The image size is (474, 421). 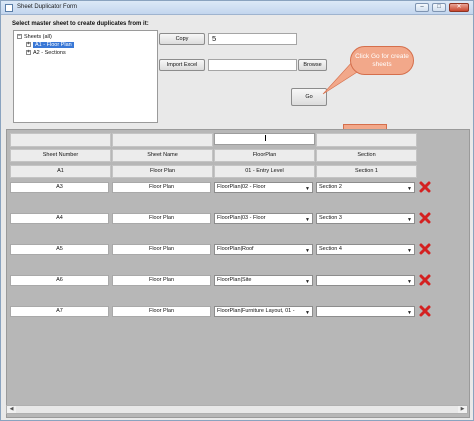 I want to click on floorplan-value: FloorPlan|Furniture Layout, 01 -, so click(x=256, y=311).